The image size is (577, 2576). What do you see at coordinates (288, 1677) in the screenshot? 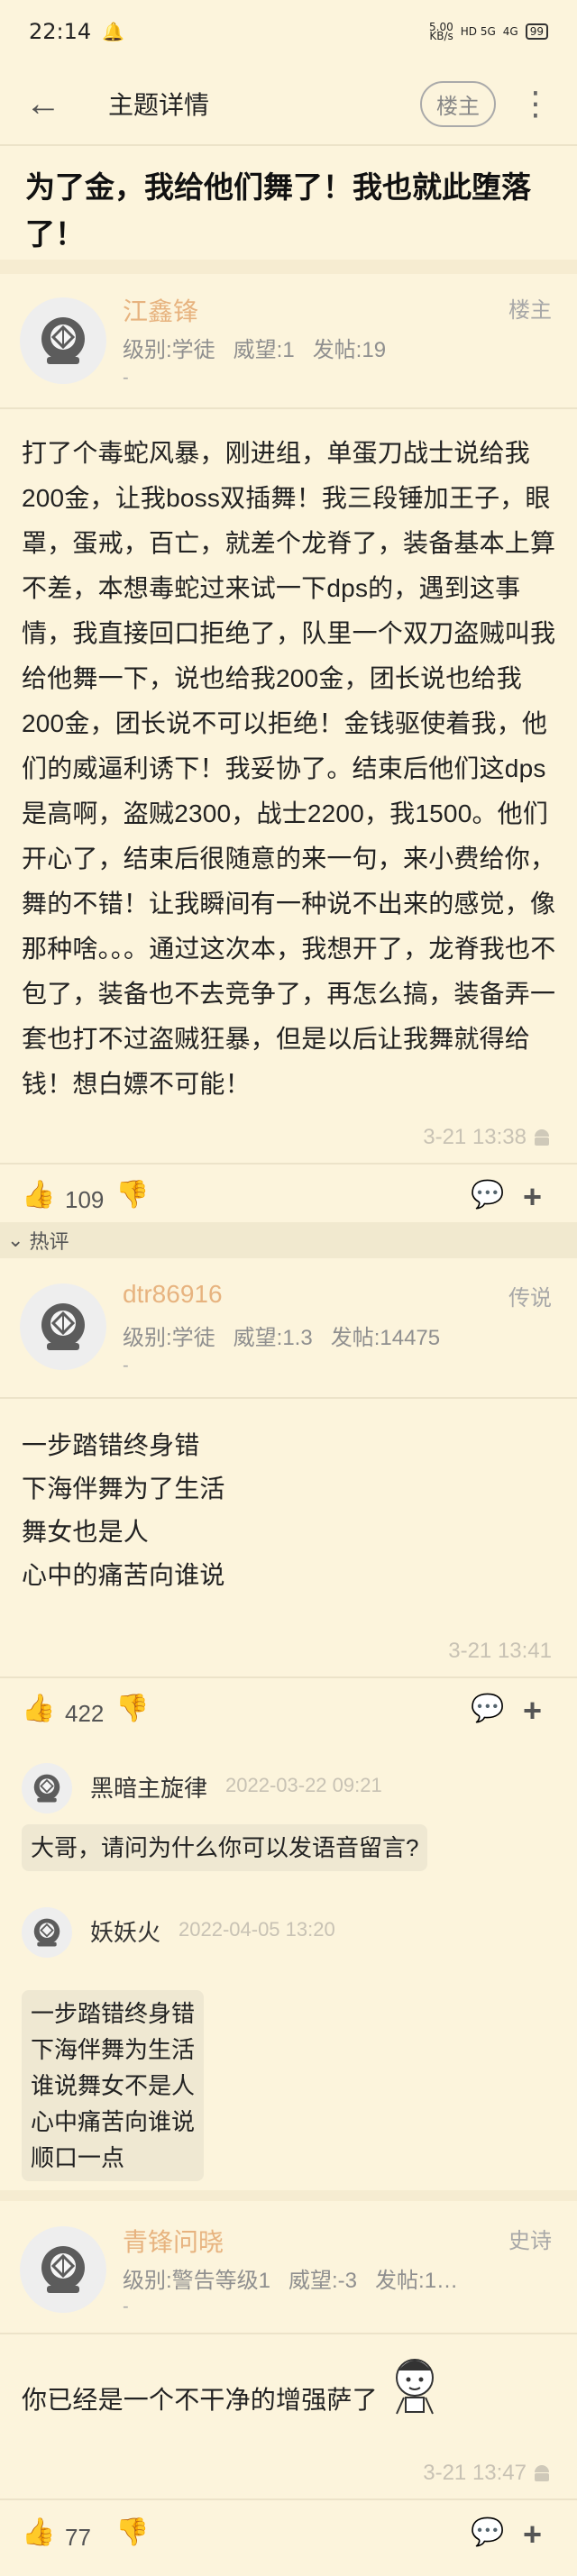
I see `floor-2-content-divider` at bounding box center [288, 1677].